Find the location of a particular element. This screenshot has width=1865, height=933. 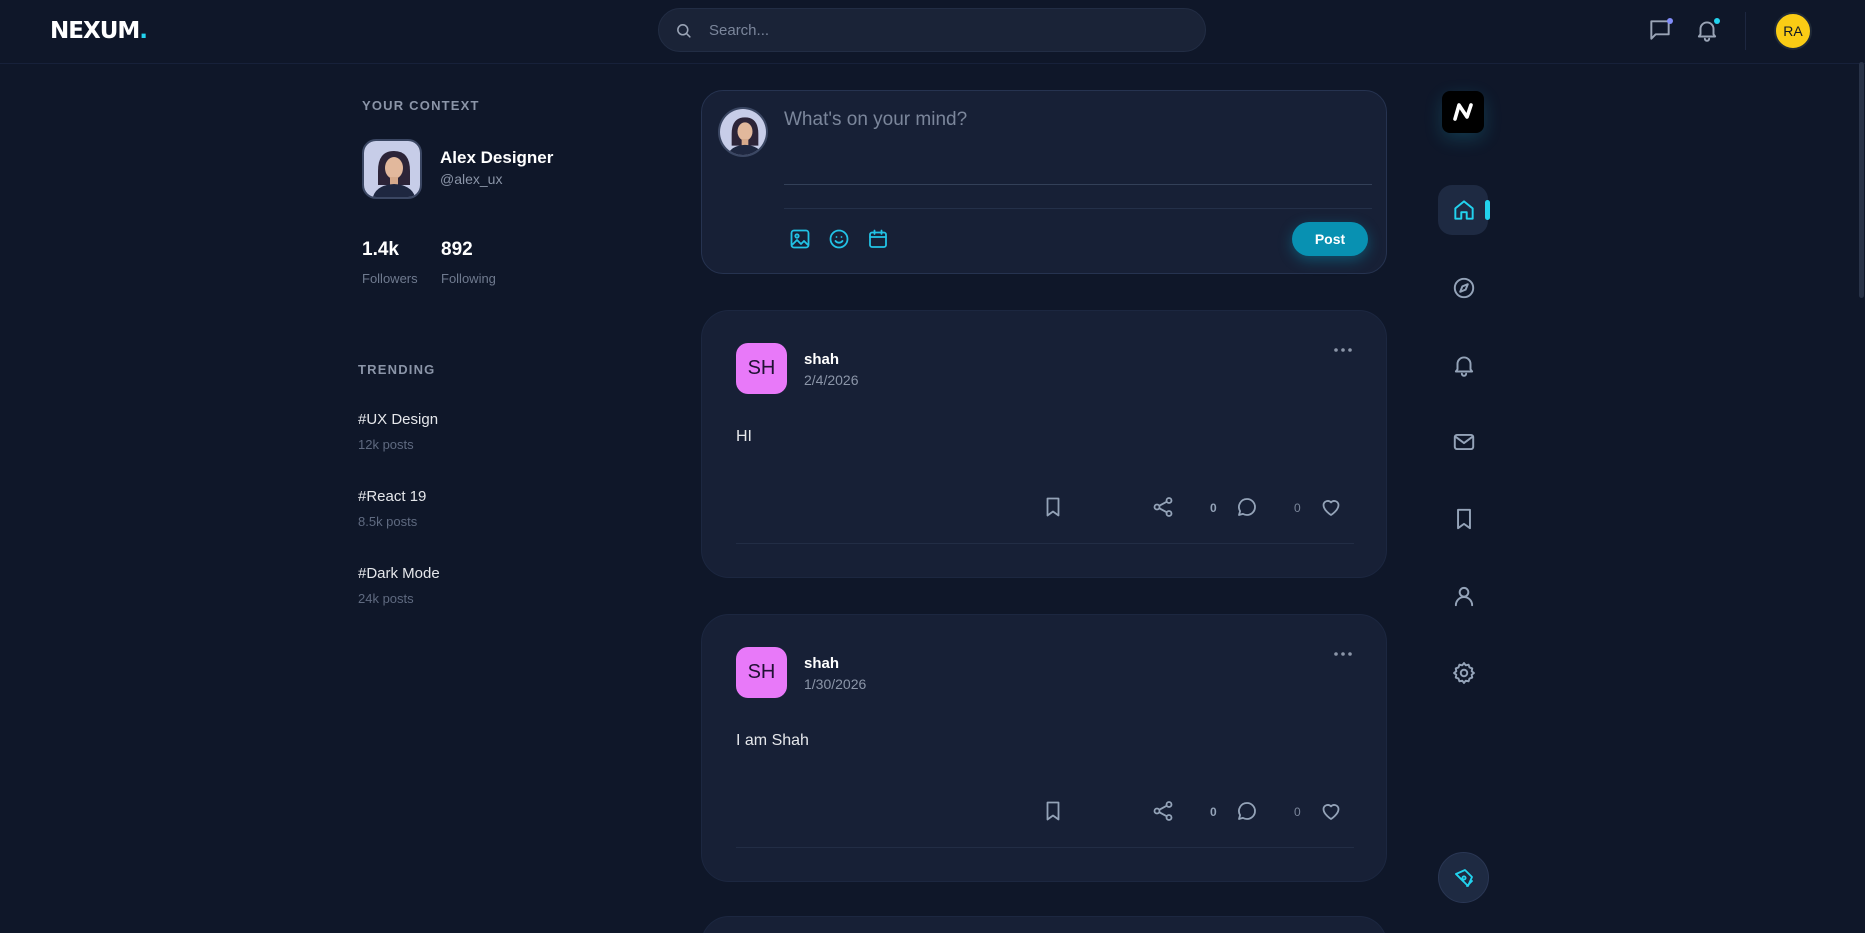

gear-icon is located at coordinates (1464, 673).